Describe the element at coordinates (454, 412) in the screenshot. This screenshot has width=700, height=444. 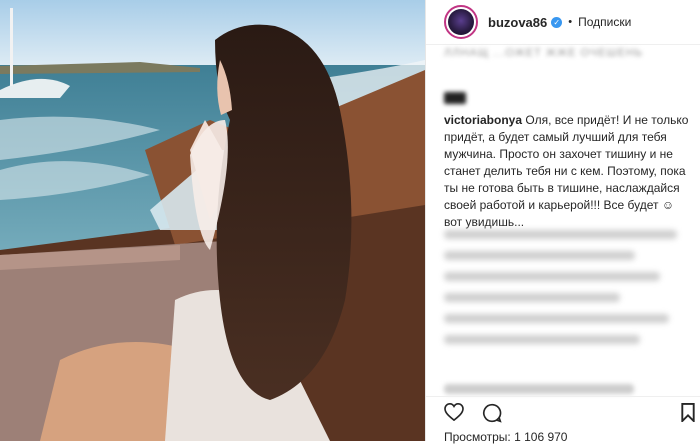
I see `heart-icon` at that location.